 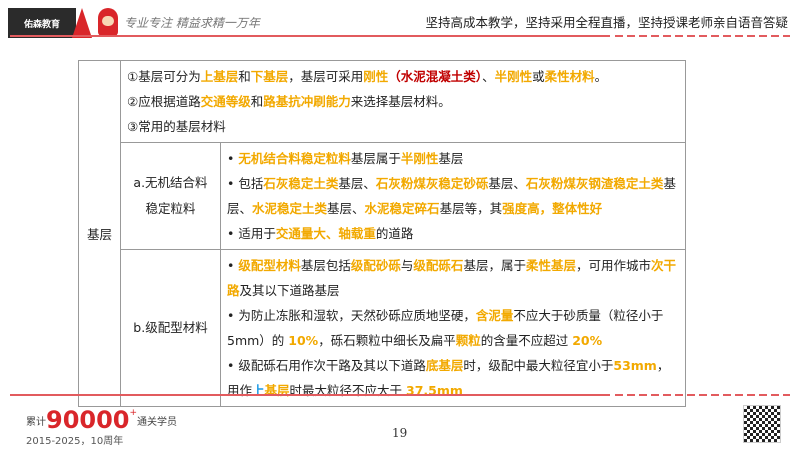 What do you see at coordinates (157, 422) in the screenshot?
I see `count-suffix: 通关学员` at bounding box center [157, 422].